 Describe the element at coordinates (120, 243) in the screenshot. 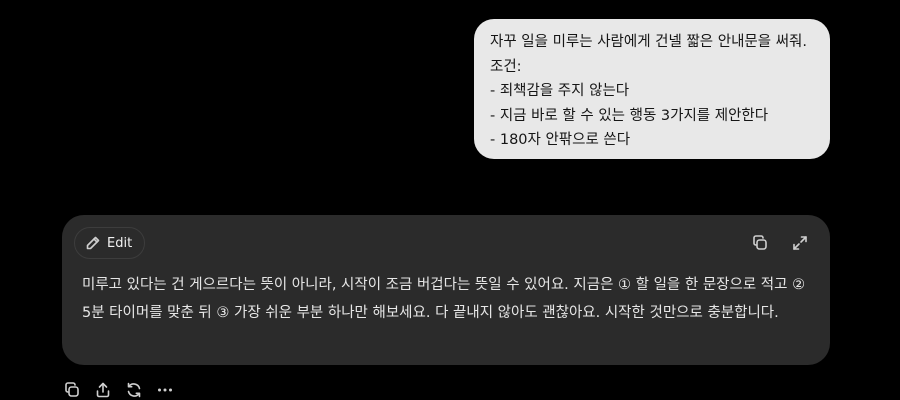

I see `edit-button-label: Edit` at that location.